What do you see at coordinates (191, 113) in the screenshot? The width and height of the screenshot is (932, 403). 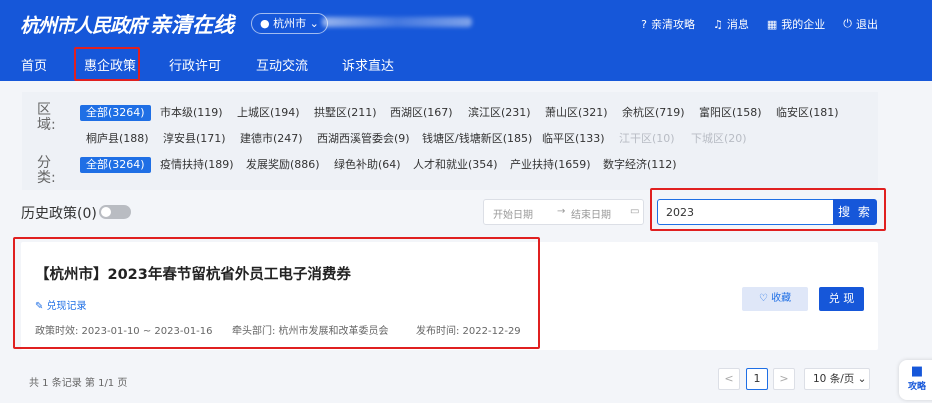 I see `region-chip: 市本级(119)` at bounding box center [191, 113].